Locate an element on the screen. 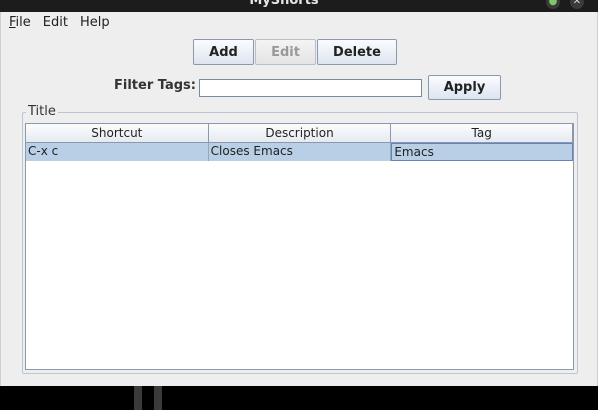 This screenshot has width=598, height=410. menu-help: Help is located at coordinates (95, 23).